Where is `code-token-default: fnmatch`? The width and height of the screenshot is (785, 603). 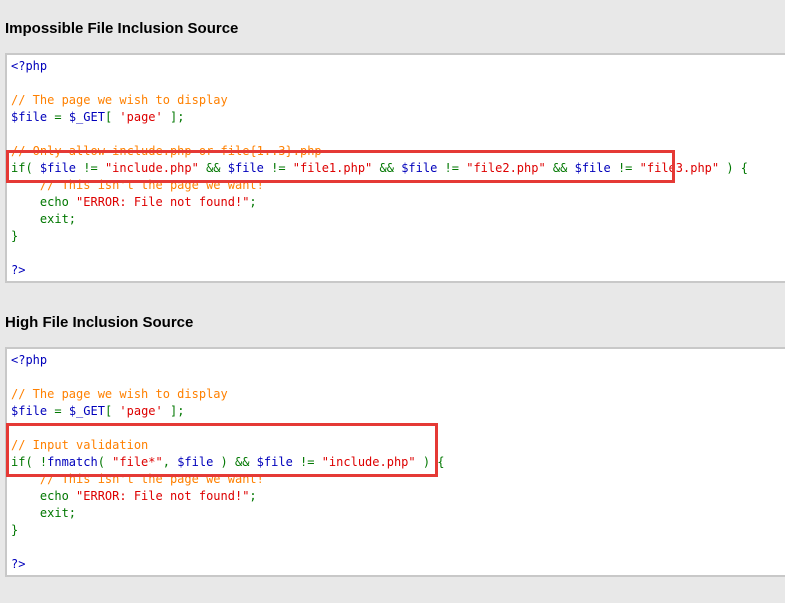
code-token-default: fnmatch is located at coordinates (72, 462).